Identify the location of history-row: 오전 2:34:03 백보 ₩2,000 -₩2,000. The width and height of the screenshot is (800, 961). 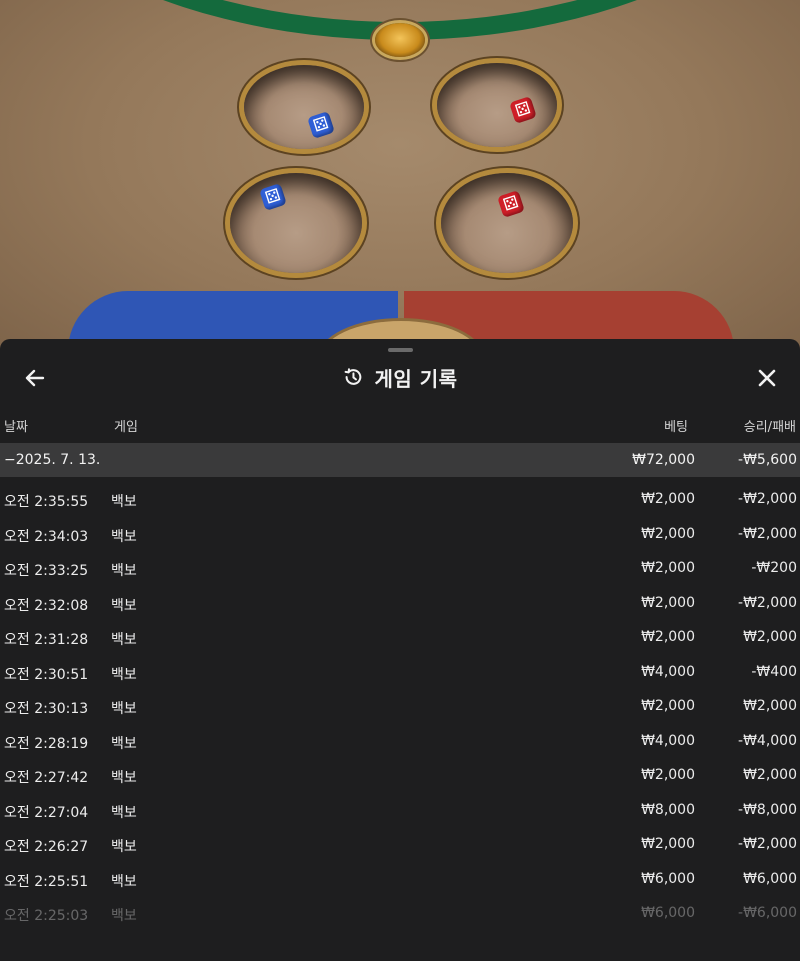
(400, 534).